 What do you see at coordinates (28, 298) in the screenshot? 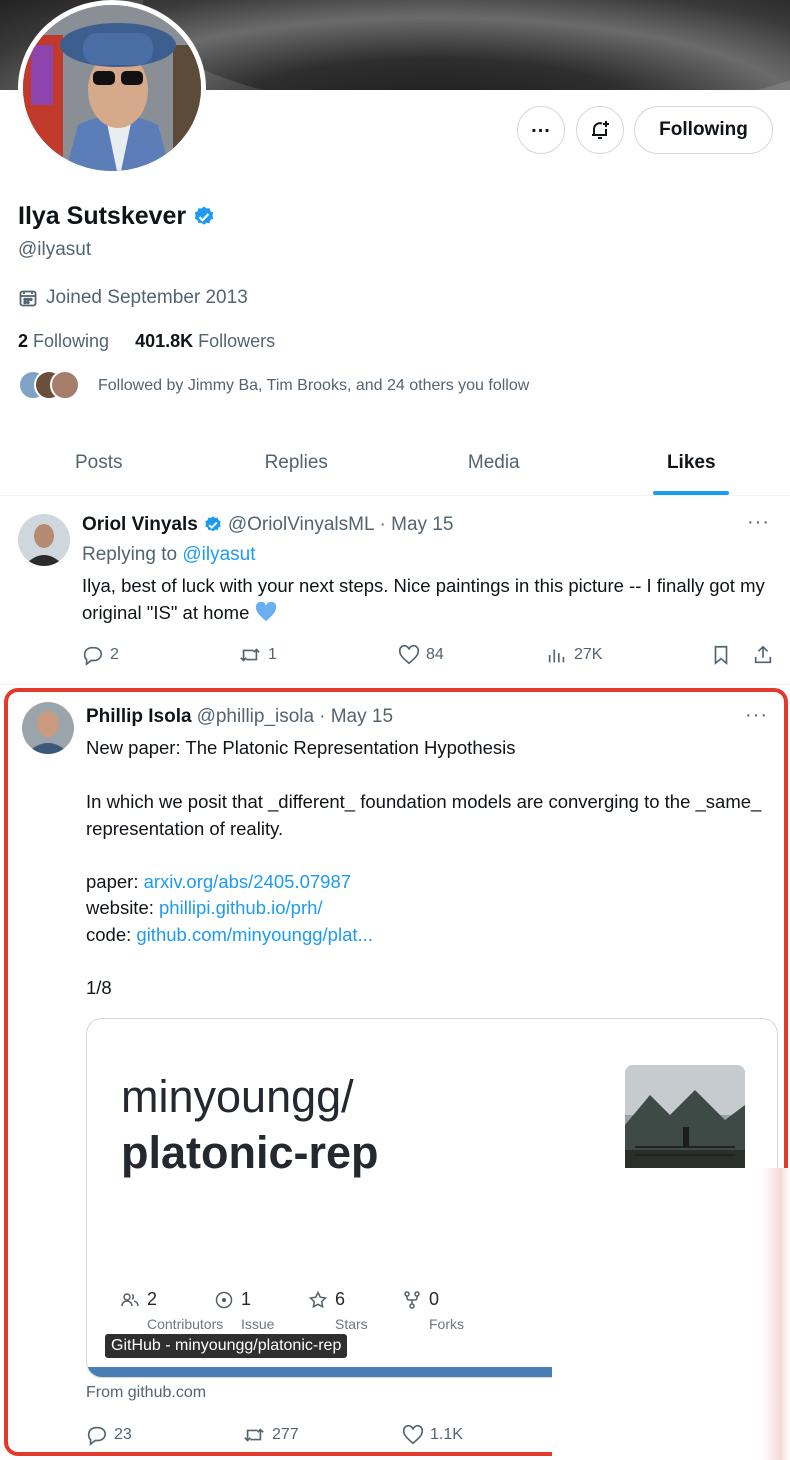
I see `calendar-icon` at bounding box center [28, 298].